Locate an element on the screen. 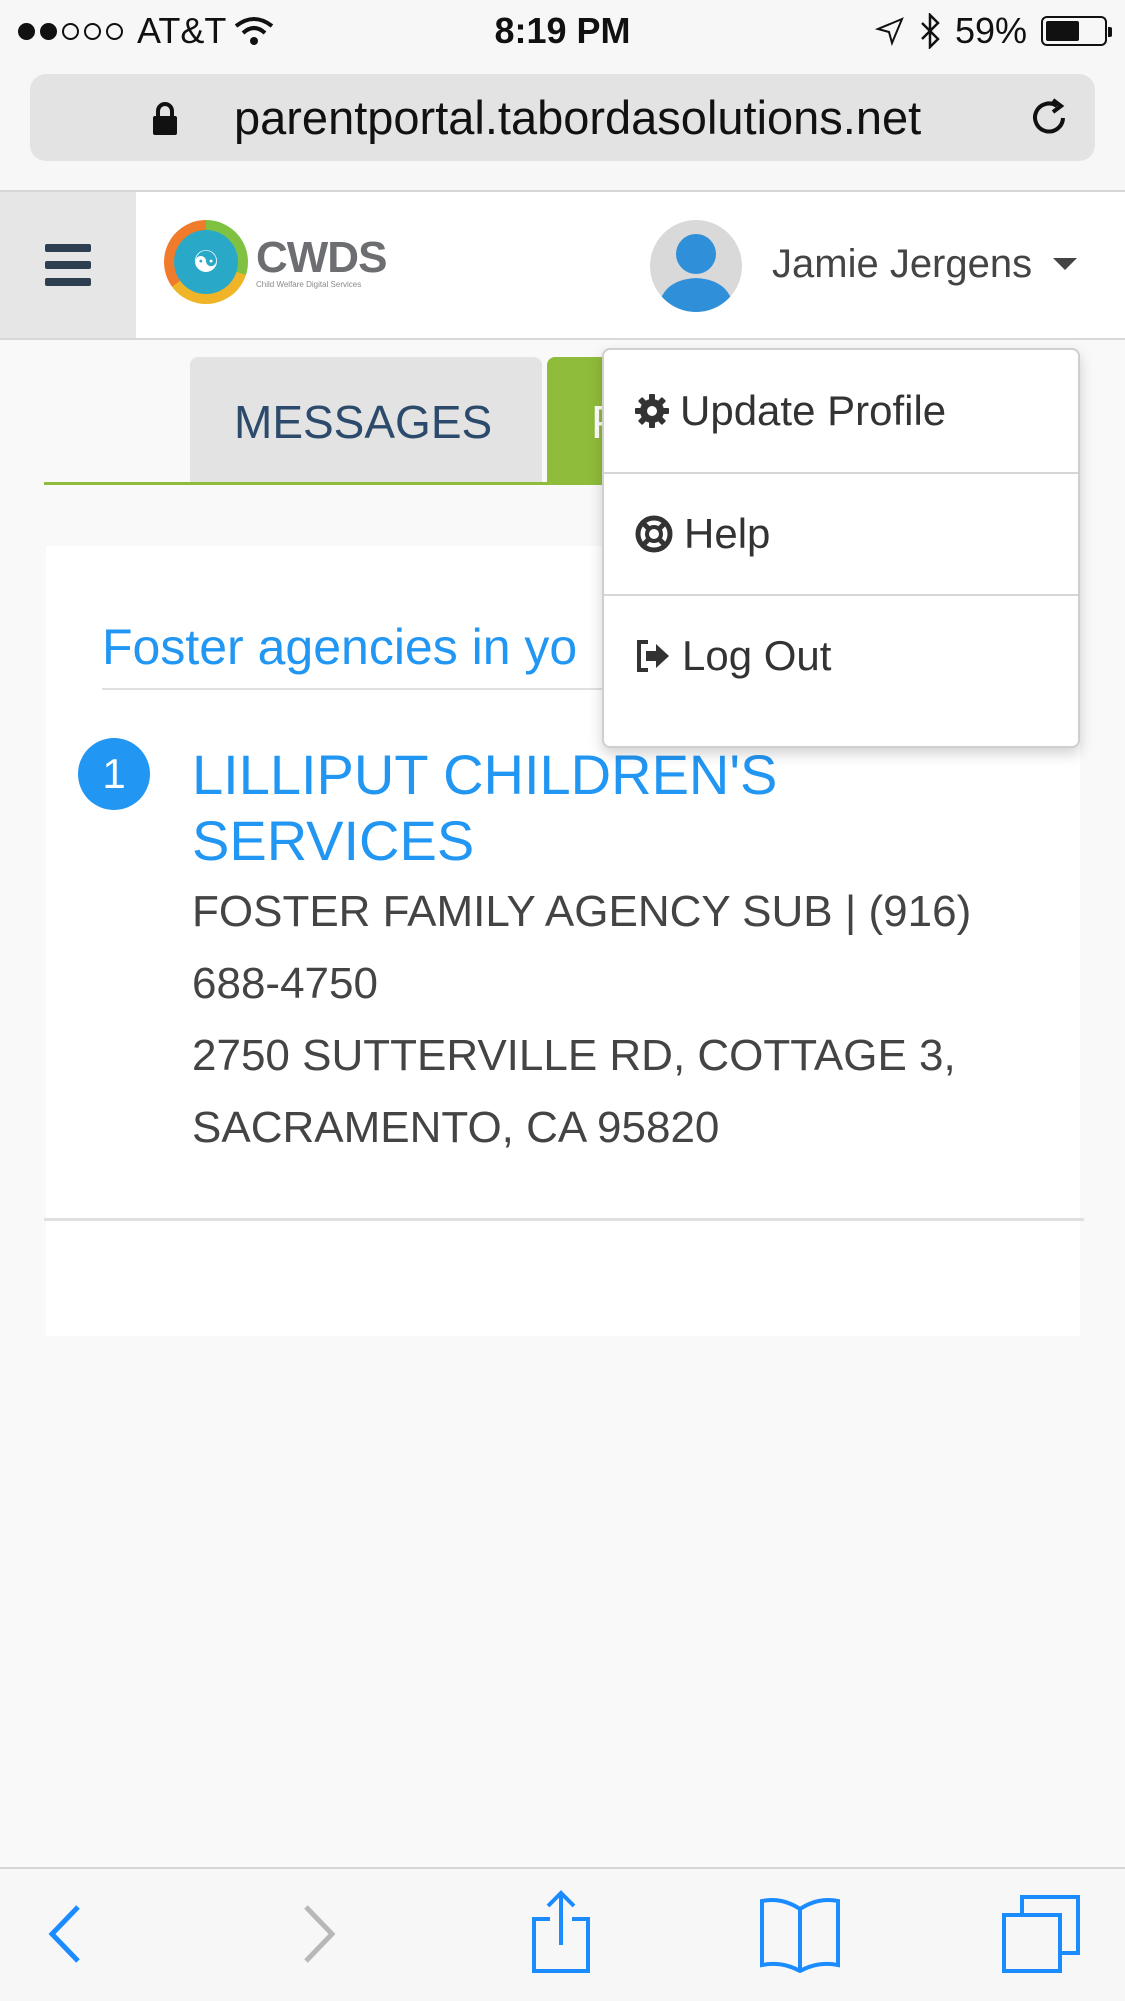 Image resolution: width=1125 pixels, height=2001 pixels. menu-item-label: Update Profile is located at coordinates (813, 410).